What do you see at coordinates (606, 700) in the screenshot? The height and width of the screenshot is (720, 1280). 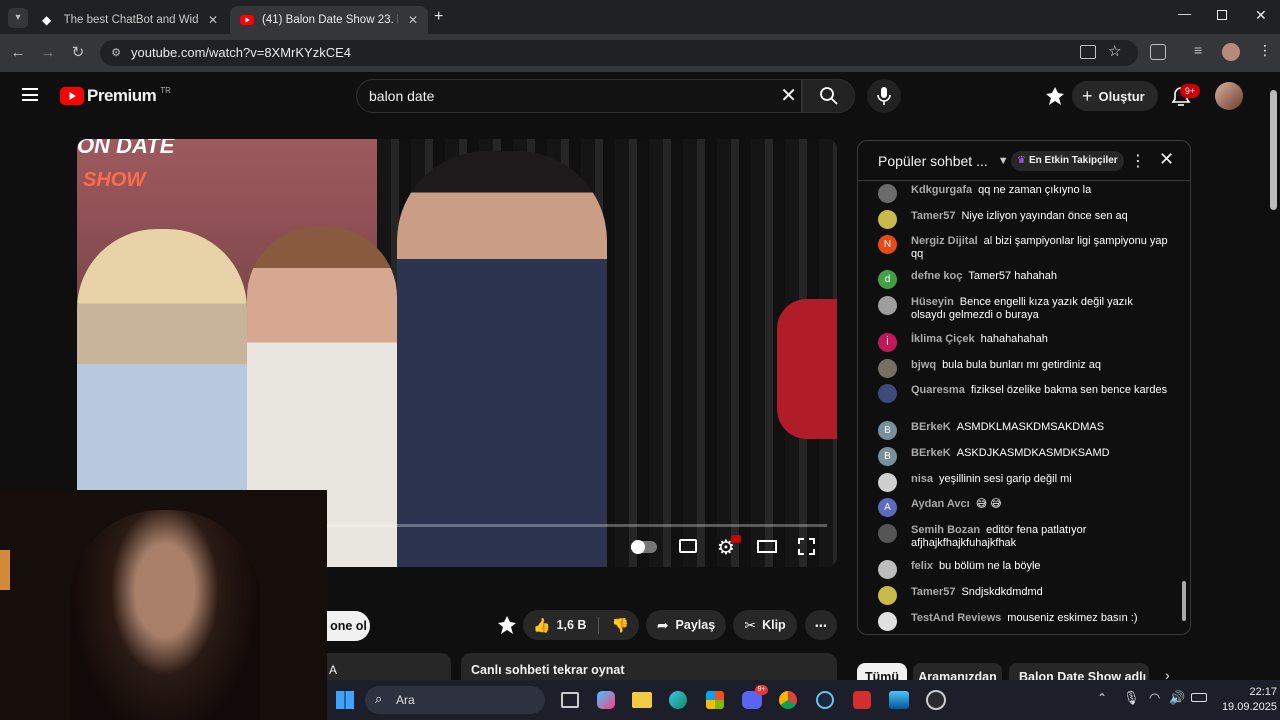 I see `copilot-icon` at bounding box center [606, 700].